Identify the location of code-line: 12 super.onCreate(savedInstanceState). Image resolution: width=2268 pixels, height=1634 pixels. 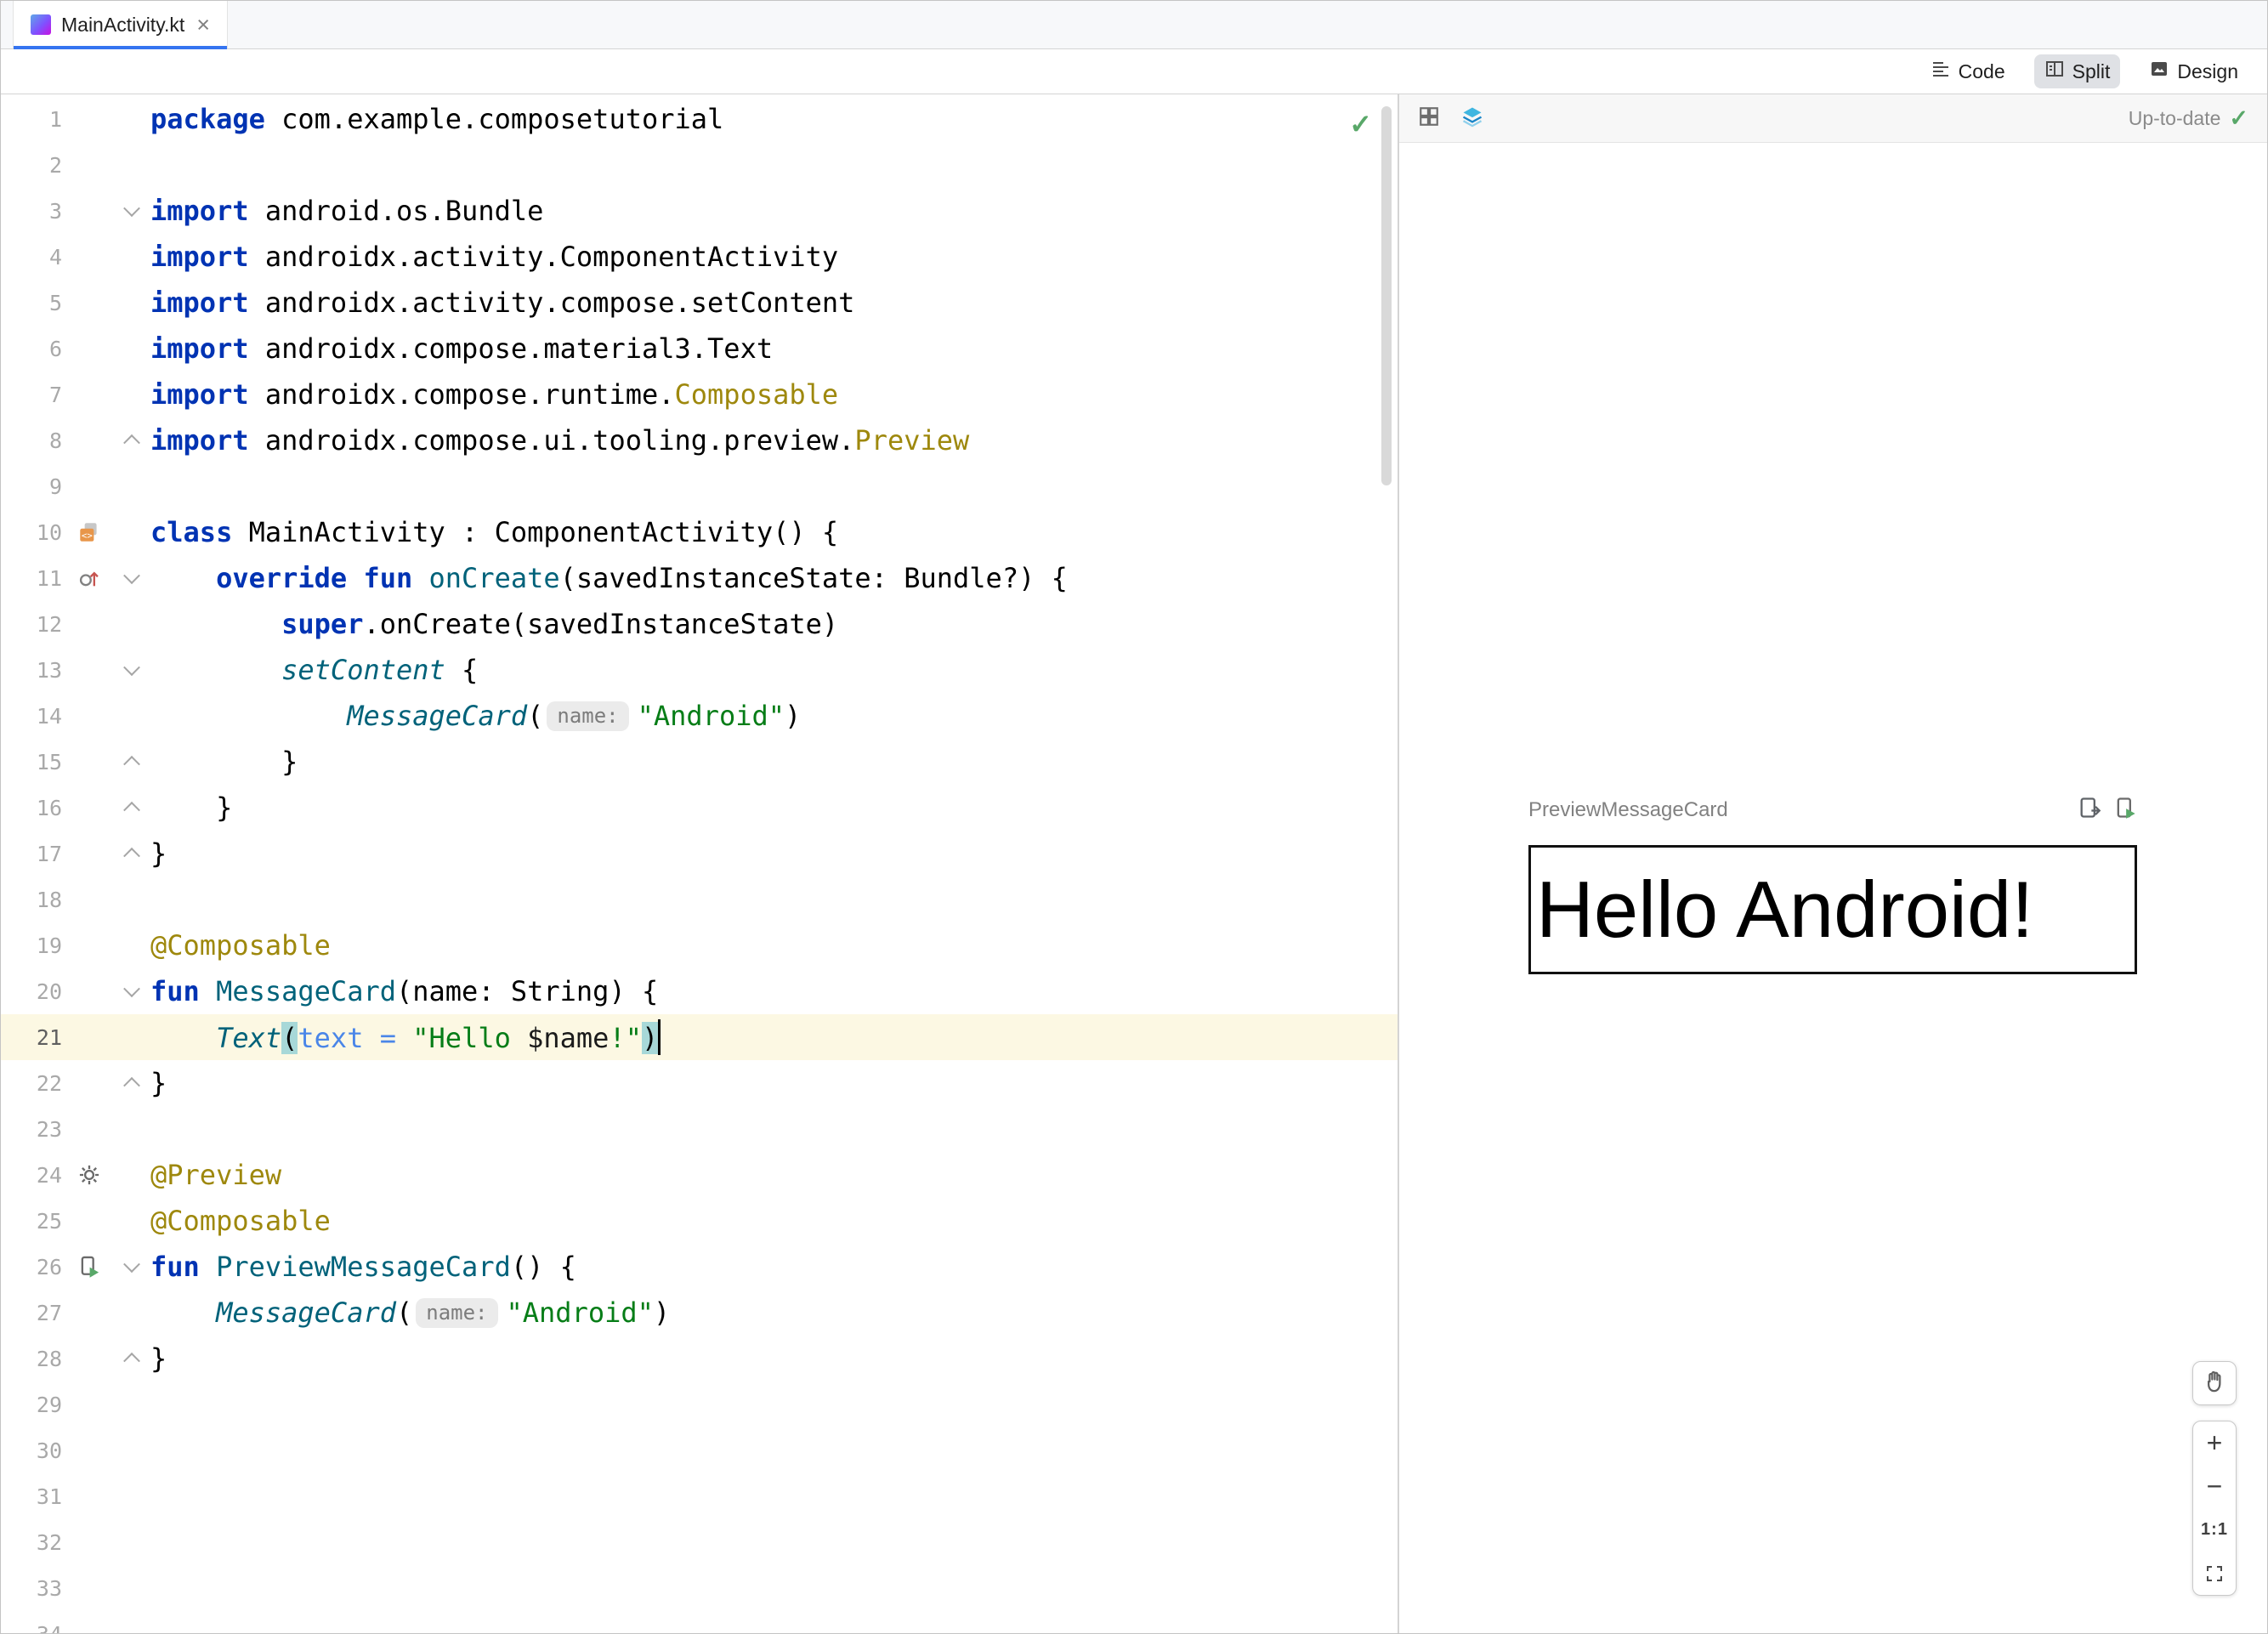
(699, 624).